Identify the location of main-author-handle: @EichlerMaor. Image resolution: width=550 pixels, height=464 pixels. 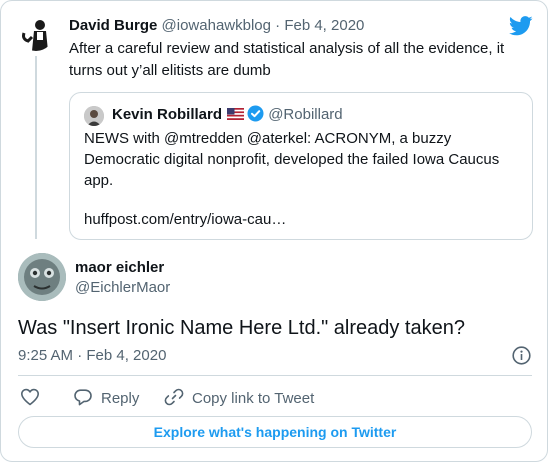
(122, 288).